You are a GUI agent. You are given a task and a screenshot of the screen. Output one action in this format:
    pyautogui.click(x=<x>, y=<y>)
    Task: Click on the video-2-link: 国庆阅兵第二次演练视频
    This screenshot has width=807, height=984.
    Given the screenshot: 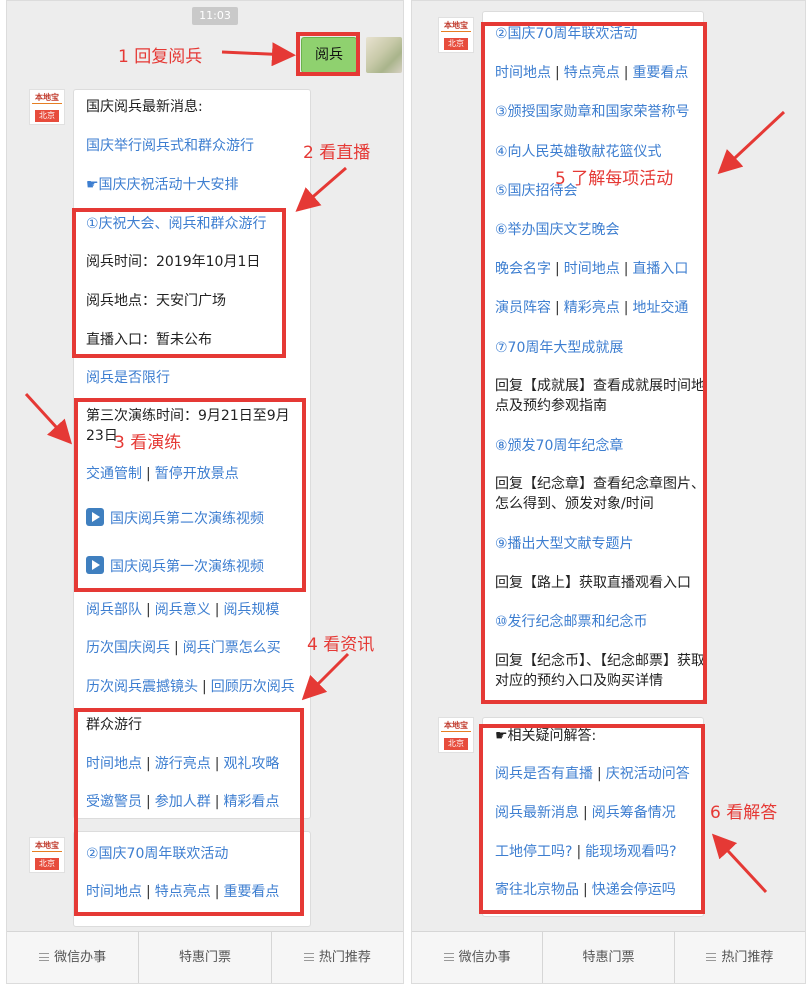 What is the action you would take?
    pyautogui.click(x=175, y=518)
    